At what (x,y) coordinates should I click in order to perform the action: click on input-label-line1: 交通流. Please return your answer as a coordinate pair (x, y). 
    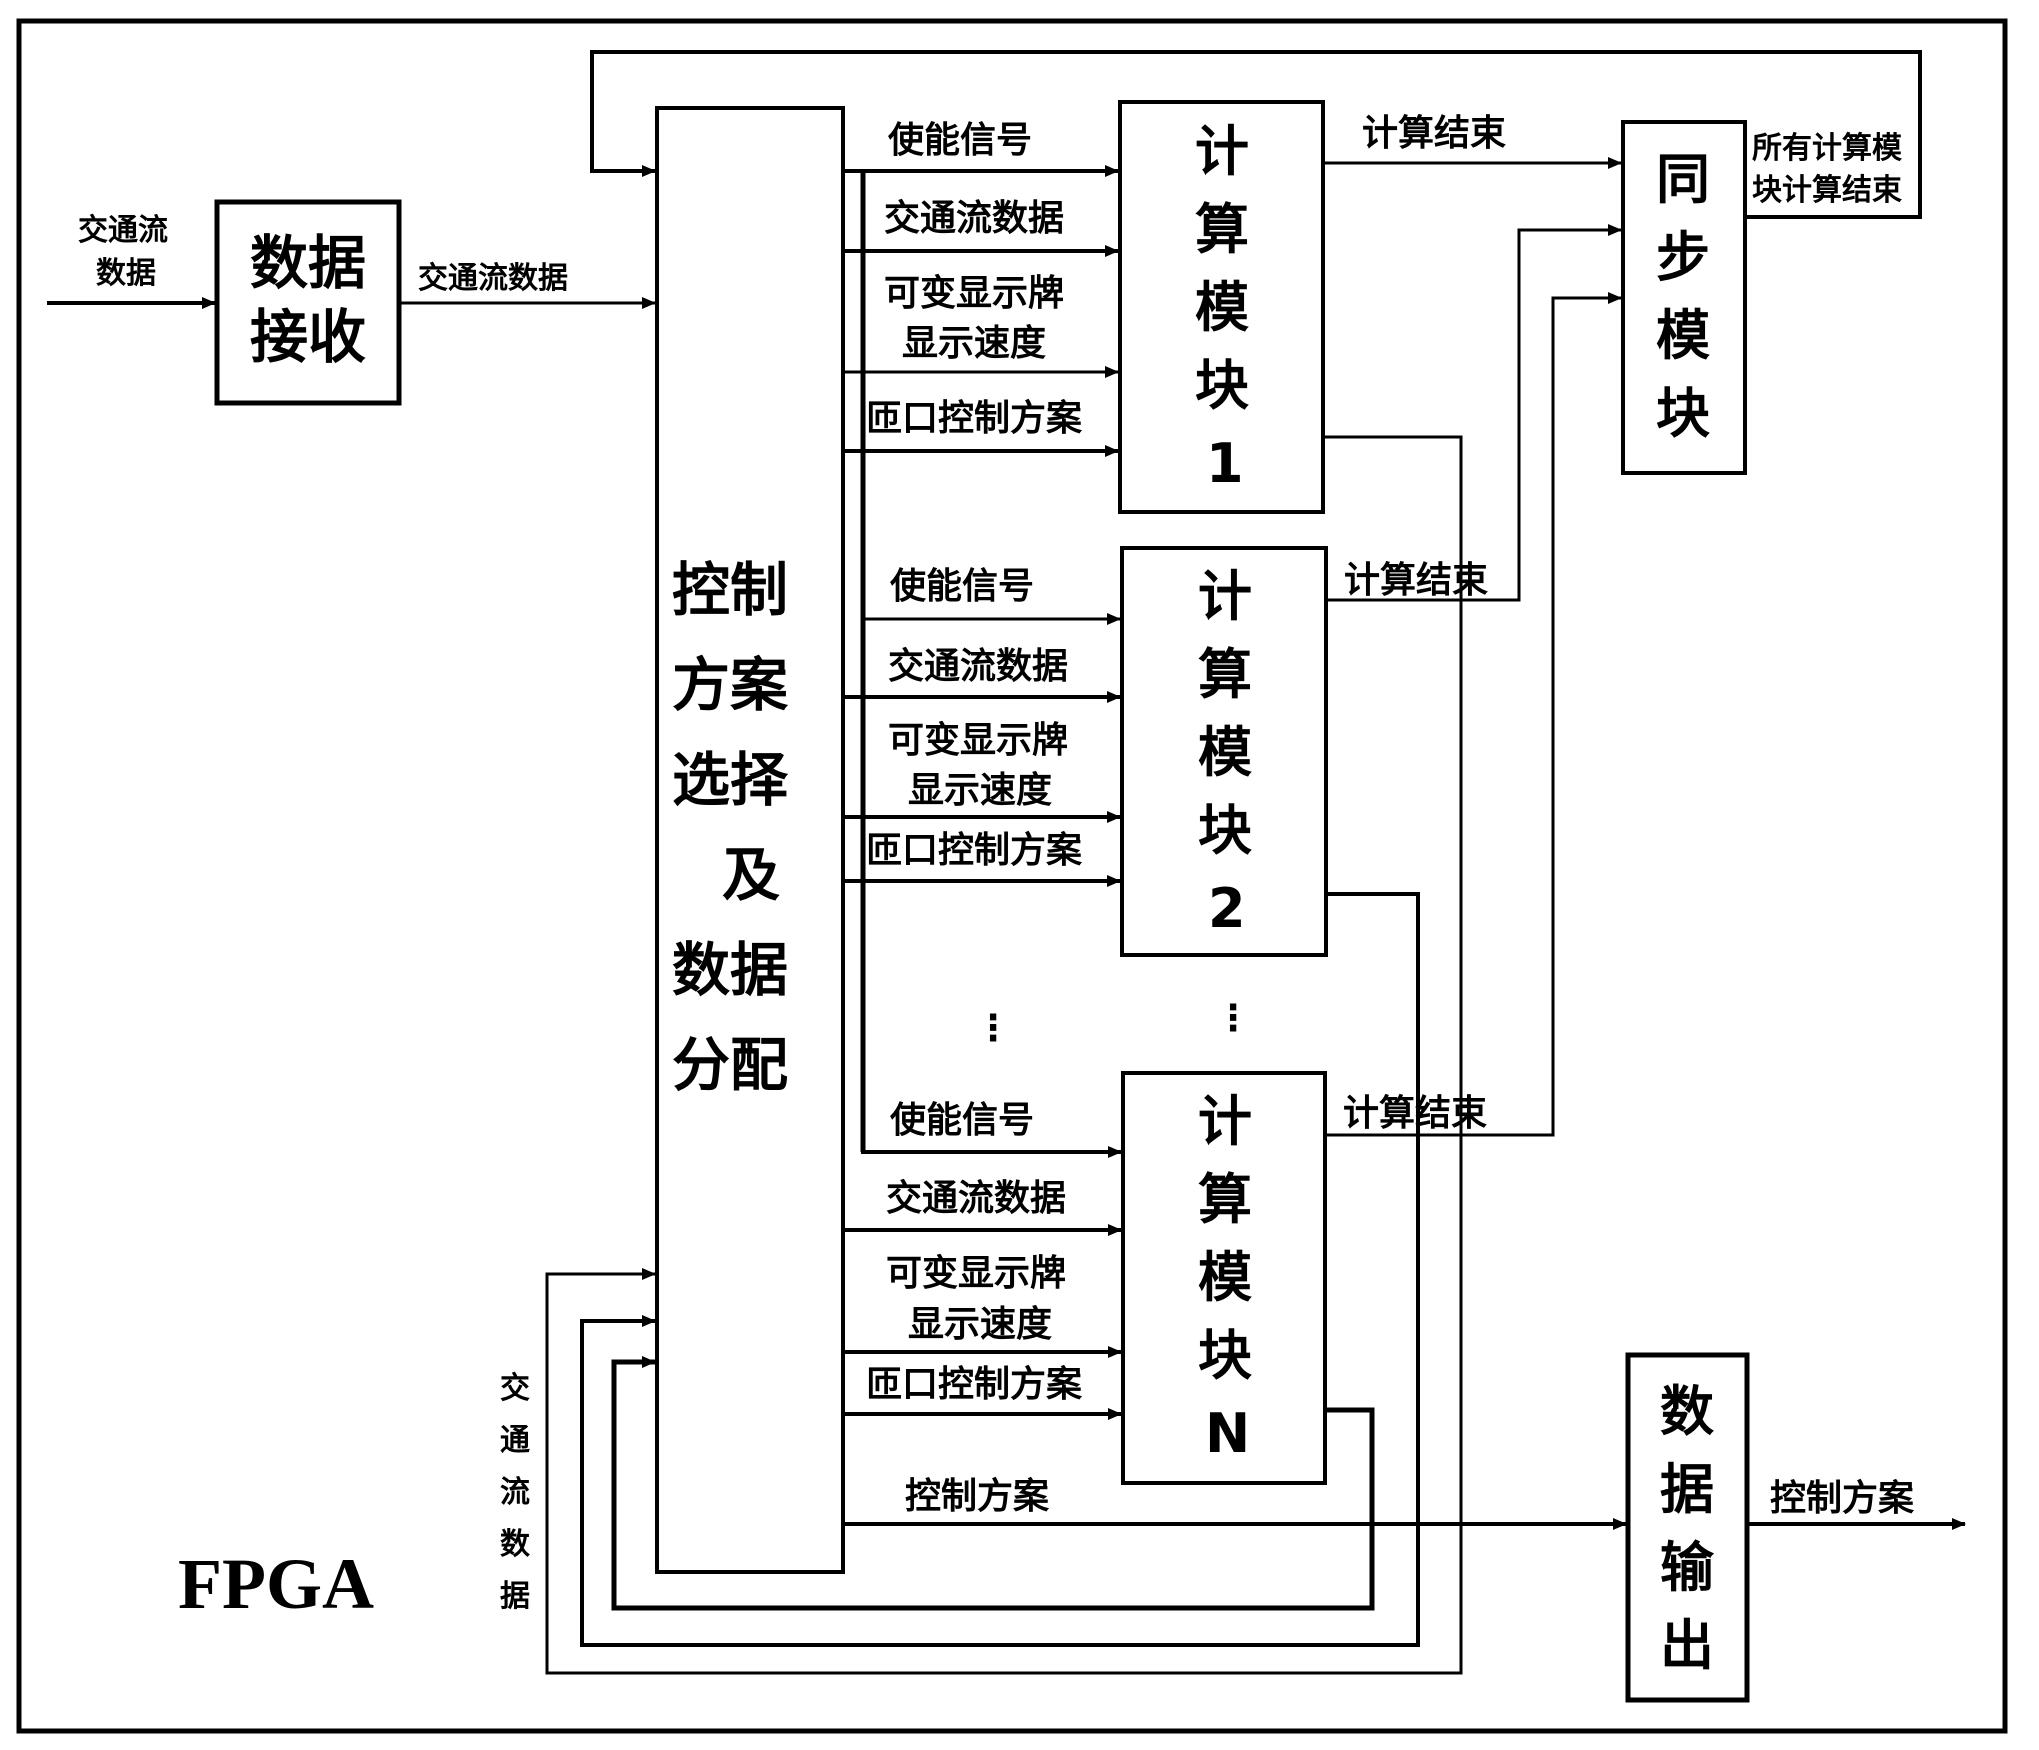
    Looking at the image, I should click on (123, 230).